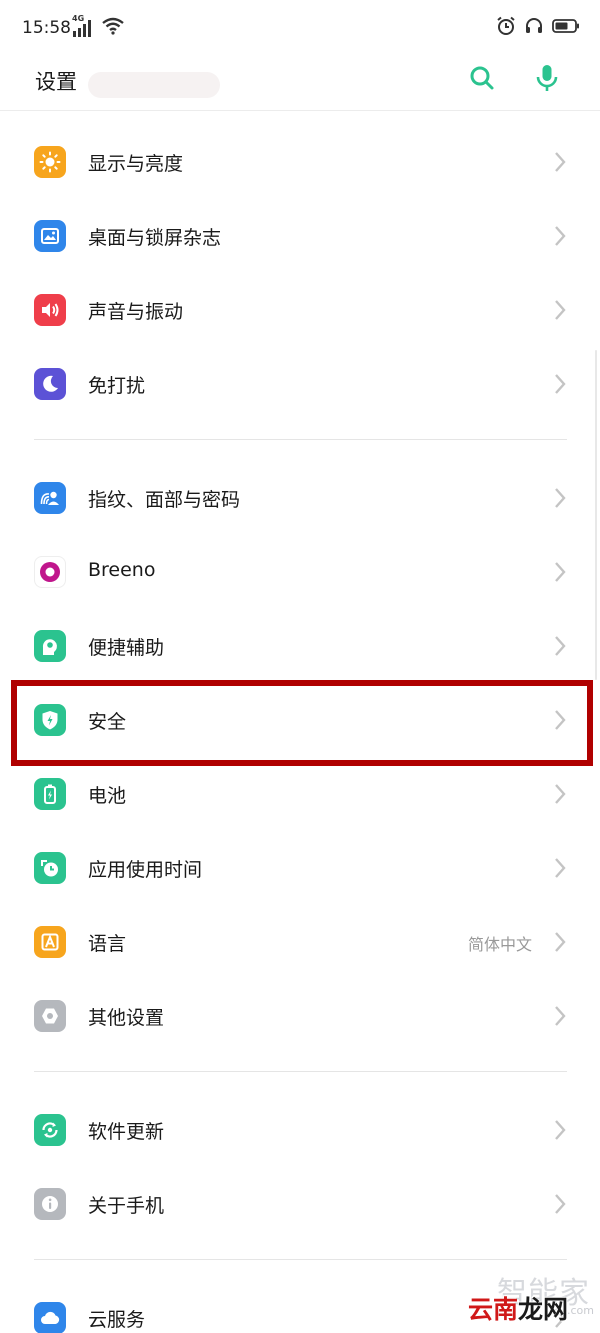  Describe the element at coordinates (50, 572) in the screenshot. I see `breeno-icon` at that location.